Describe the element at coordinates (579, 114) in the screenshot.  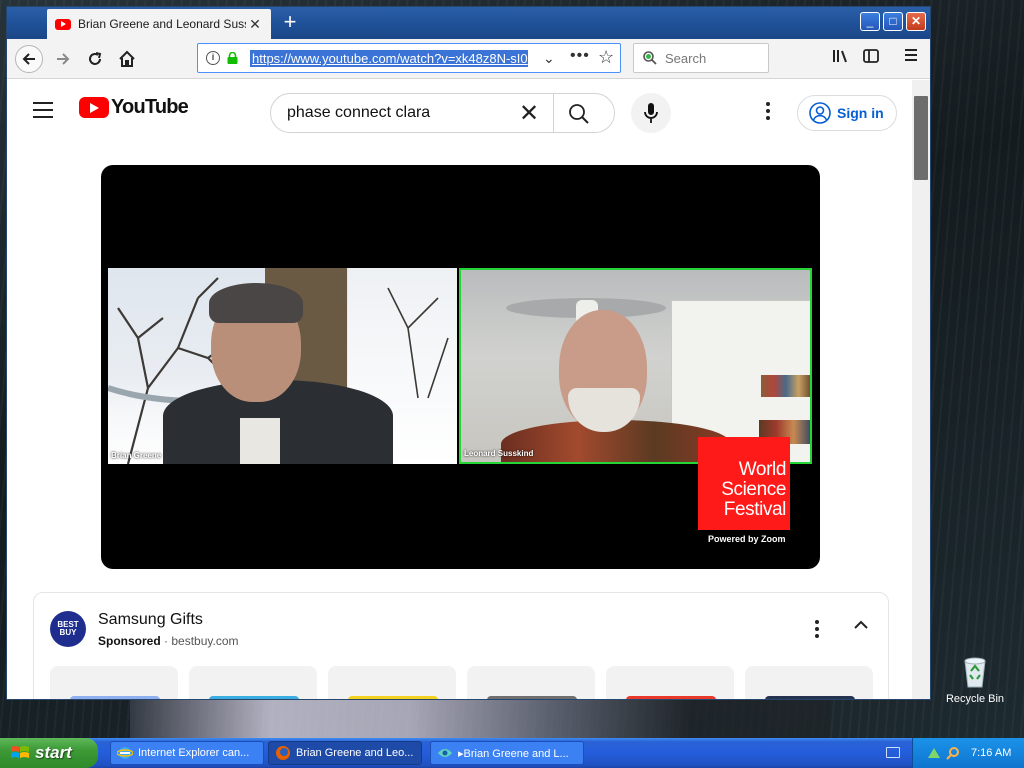
I see `search-submit-icon` at that location.